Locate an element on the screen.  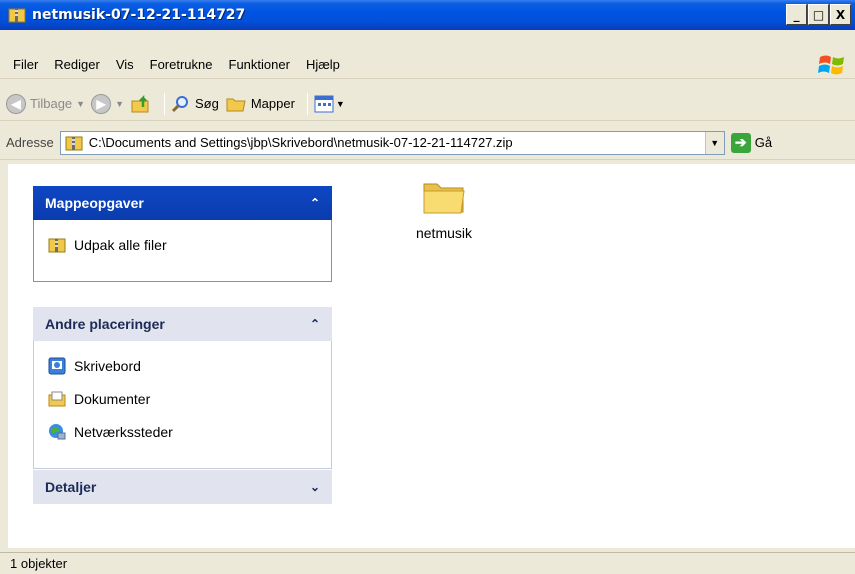
forward-arrow-icon: ▶ is located at coordinates (101, 103).